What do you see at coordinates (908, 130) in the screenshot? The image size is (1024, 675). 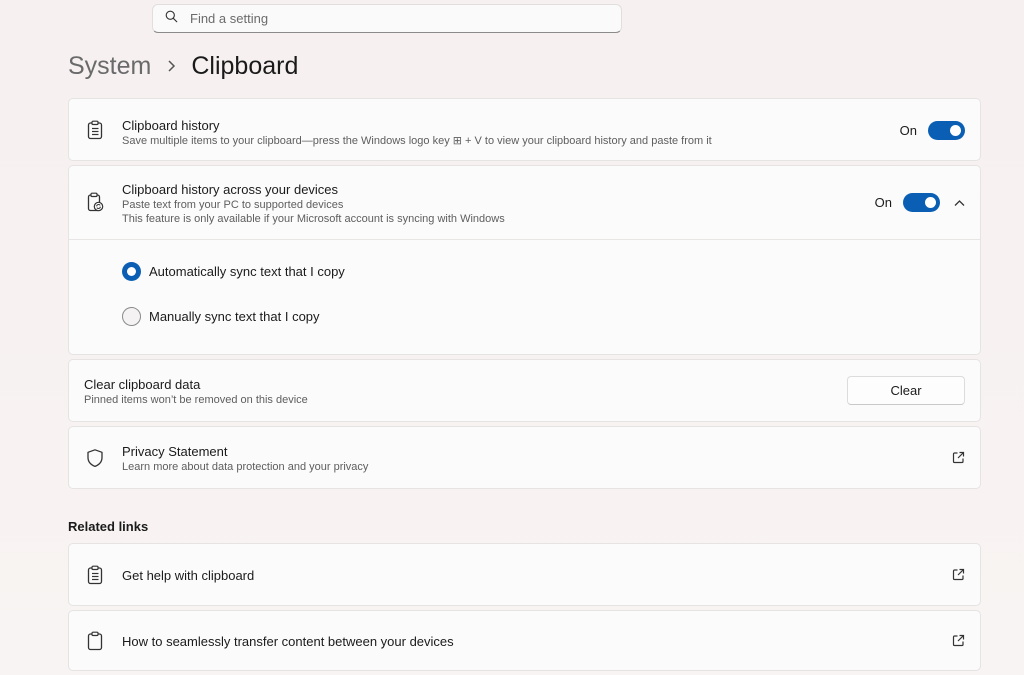 I see `clipboard-history-state-label: On` at bounding box center [908, 130].